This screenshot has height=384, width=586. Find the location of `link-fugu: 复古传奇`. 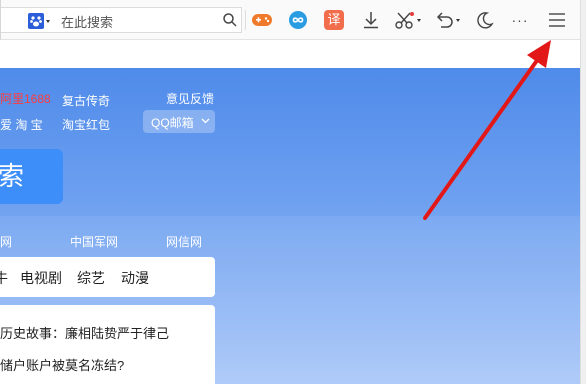

link-fugu: 复古传奇 is located at coordinates (86, 100).